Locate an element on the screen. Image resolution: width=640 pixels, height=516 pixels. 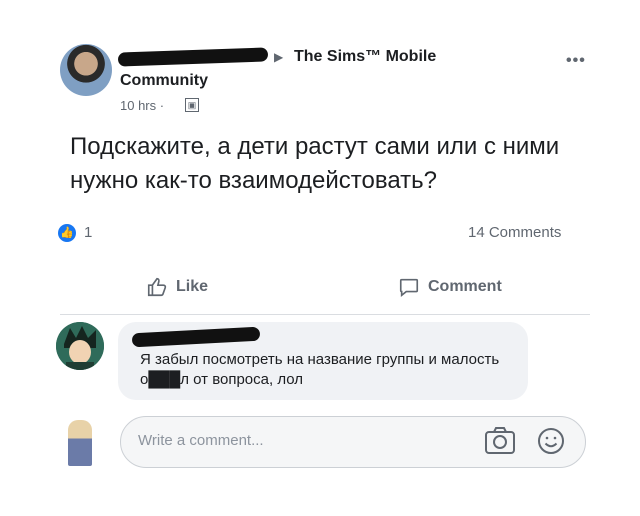
community-label: Community is located at coordinates (164, 80).